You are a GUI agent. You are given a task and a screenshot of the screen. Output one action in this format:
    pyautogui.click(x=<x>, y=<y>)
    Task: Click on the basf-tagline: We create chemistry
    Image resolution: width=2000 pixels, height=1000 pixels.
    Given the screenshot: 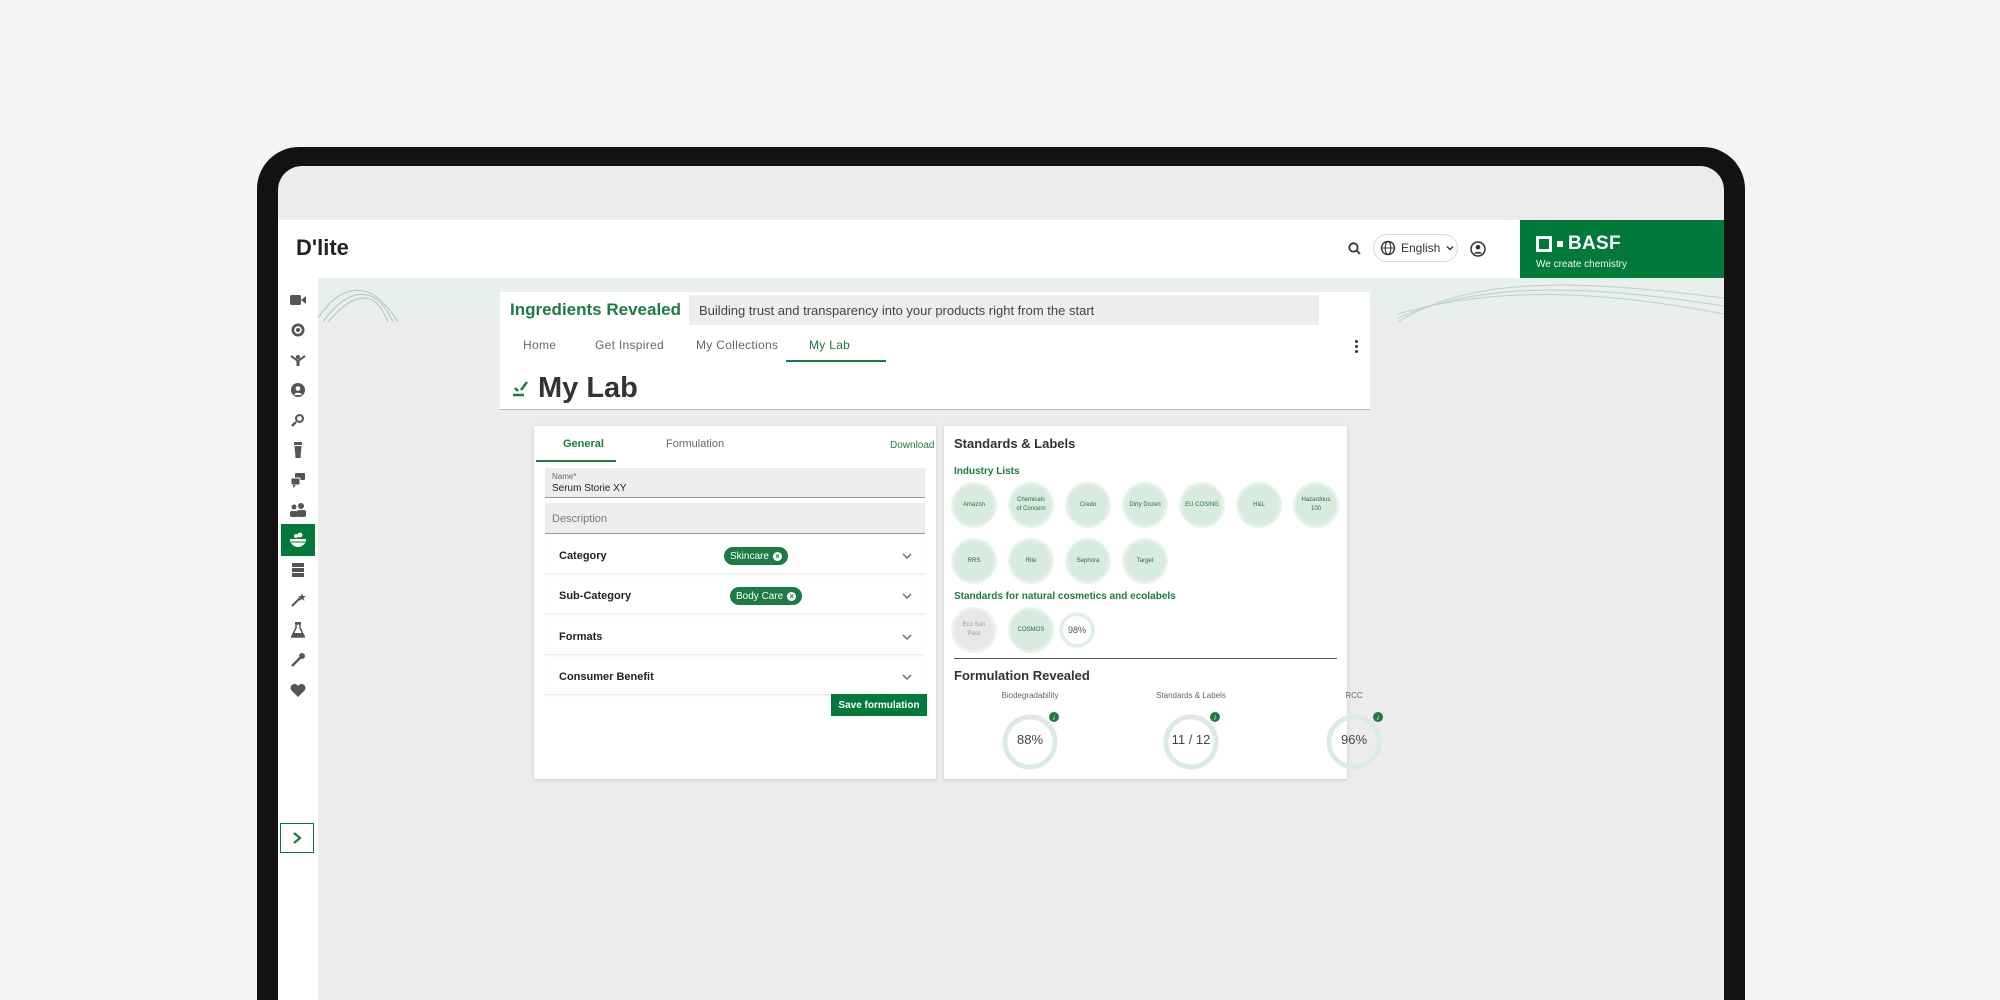 What is the action you would take?
    pyautogui.click(x=1581, y=264)
    